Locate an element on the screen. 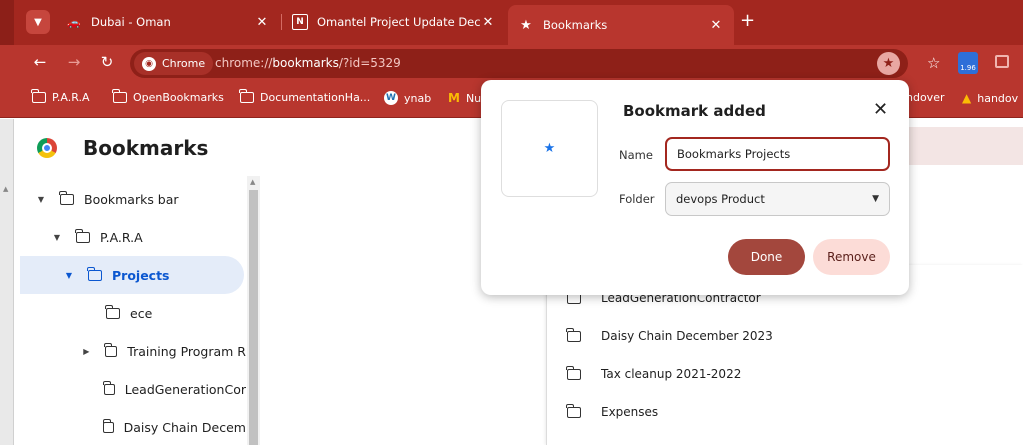  tab-bookmarks: ★ Bookmarks ✕ is located at coordinates (621, 25).